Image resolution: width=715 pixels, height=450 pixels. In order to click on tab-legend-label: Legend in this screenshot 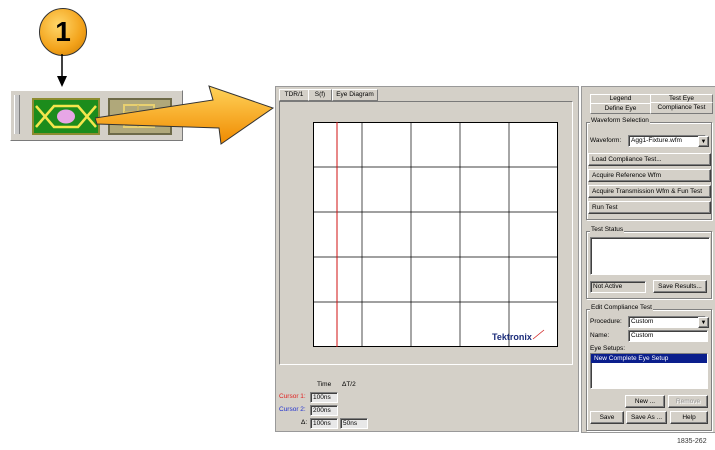, I will do `click(620, 98)`.